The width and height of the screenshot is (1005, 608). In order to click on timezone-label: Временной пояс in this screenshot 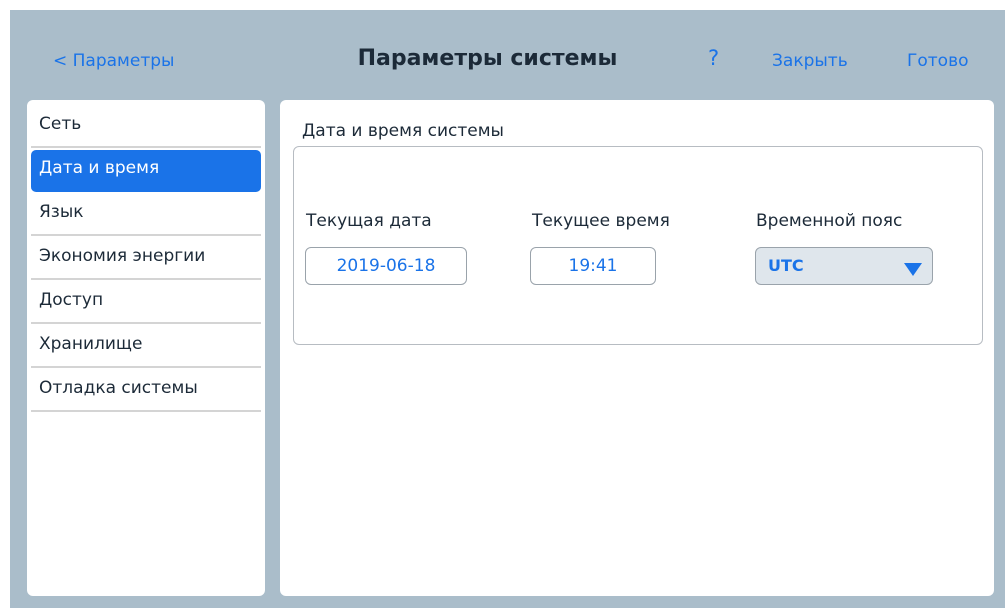, I will do `click(829, 221)`.